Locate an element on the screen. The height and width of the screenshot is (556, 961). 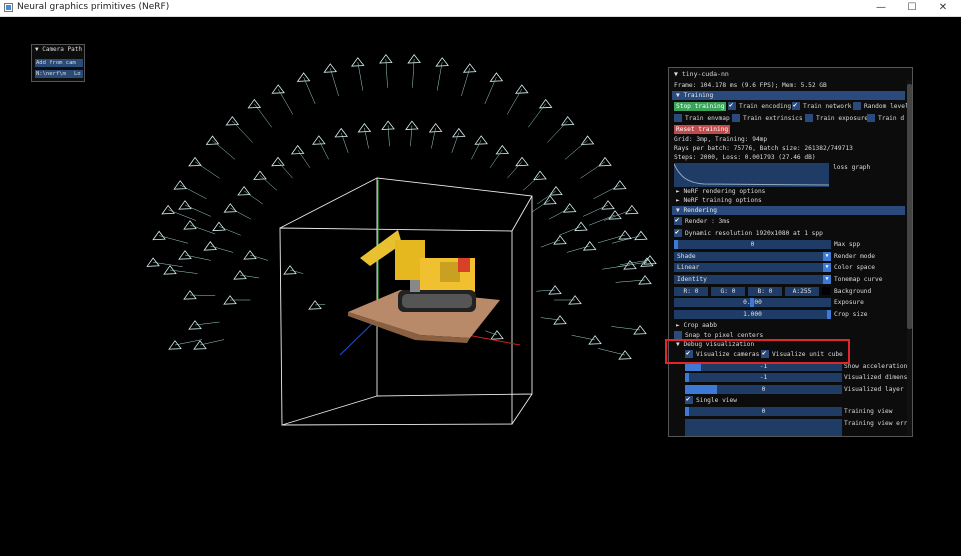
visualized-dimension-grab is located at coordinates (687, 377).